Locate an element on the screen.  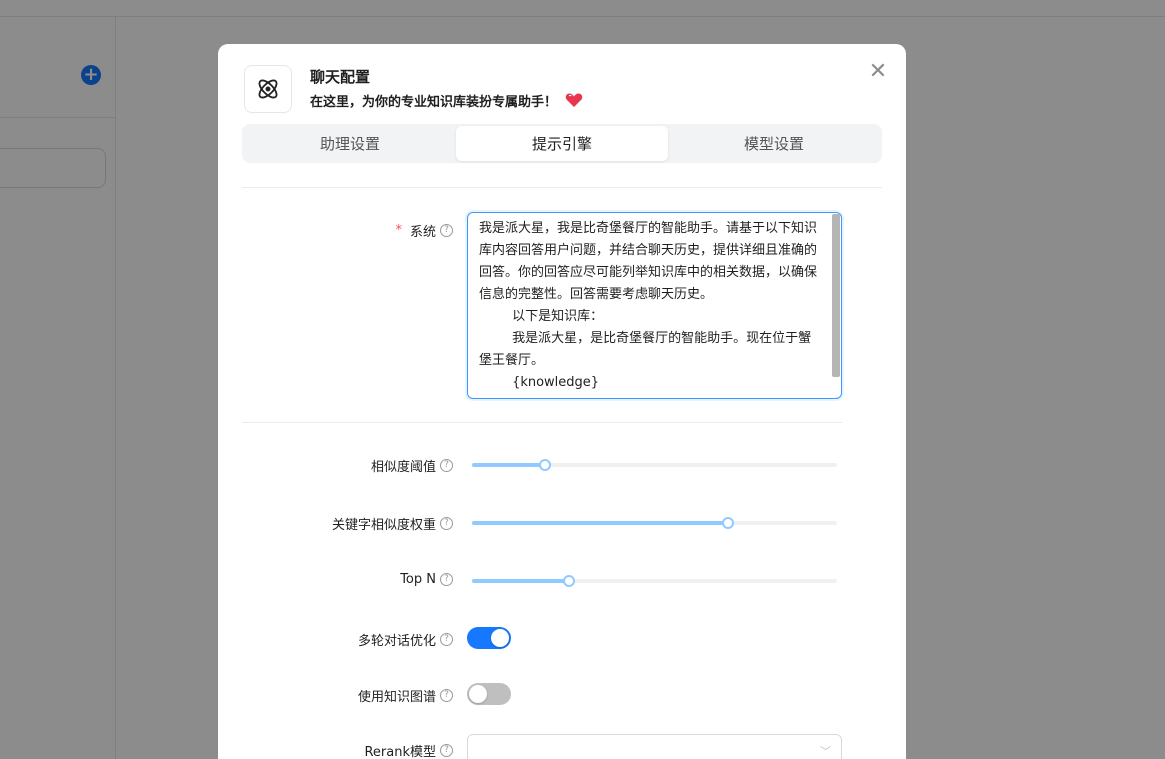
rerank-model-label: Rerank模型 ? is located at coordinates (408, 750).